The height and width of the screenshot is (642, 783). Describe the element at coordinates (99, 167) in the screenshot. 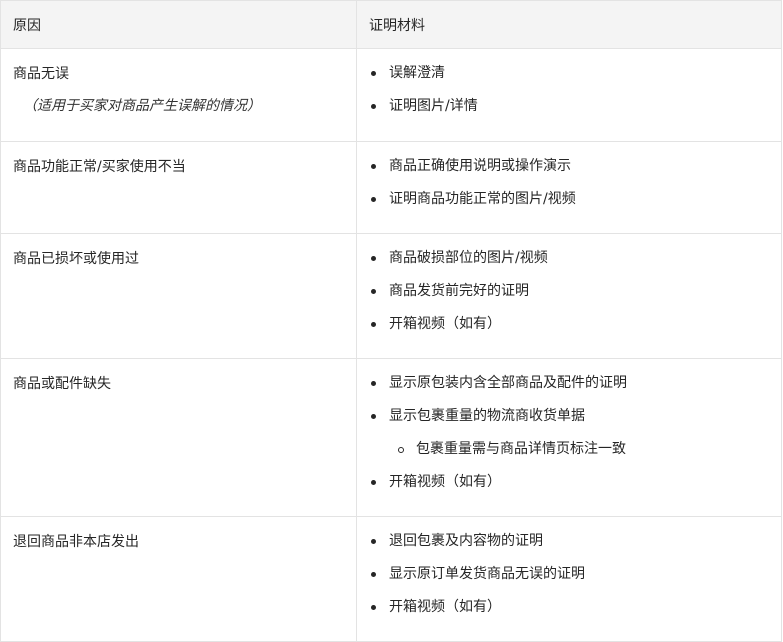

I see `reason-text: 商品功能正常/买家使用不当` at that location.